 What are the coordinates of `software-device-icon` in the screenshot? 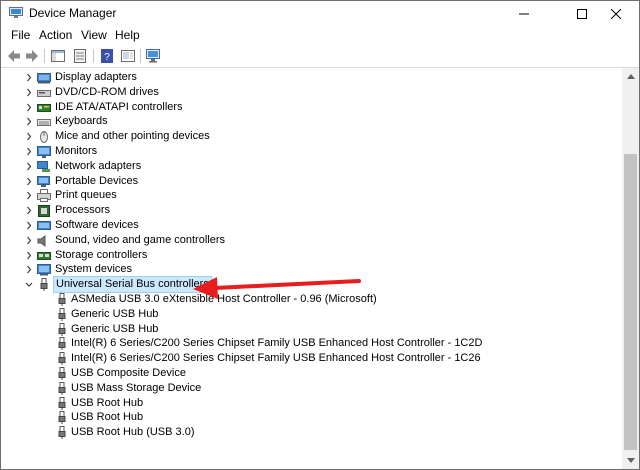 It's located at (44, 225).